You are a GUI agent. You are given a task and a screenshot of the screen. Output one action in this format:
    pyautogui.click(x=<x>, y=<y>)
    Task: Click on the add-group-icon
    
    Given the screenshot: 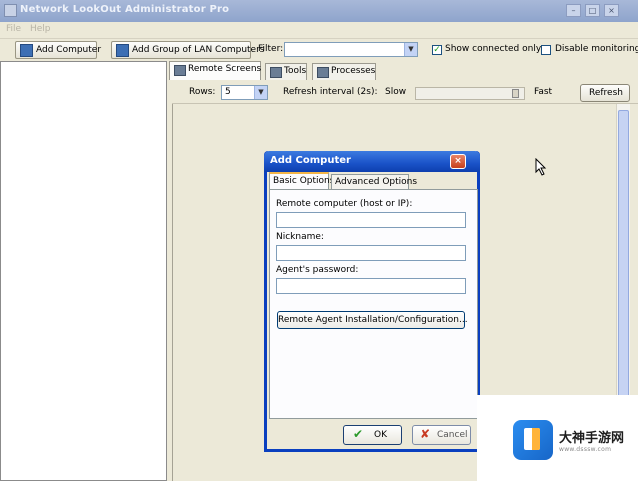 What is the action you would take?
    pyautogui.click(x=122, y=50)
    